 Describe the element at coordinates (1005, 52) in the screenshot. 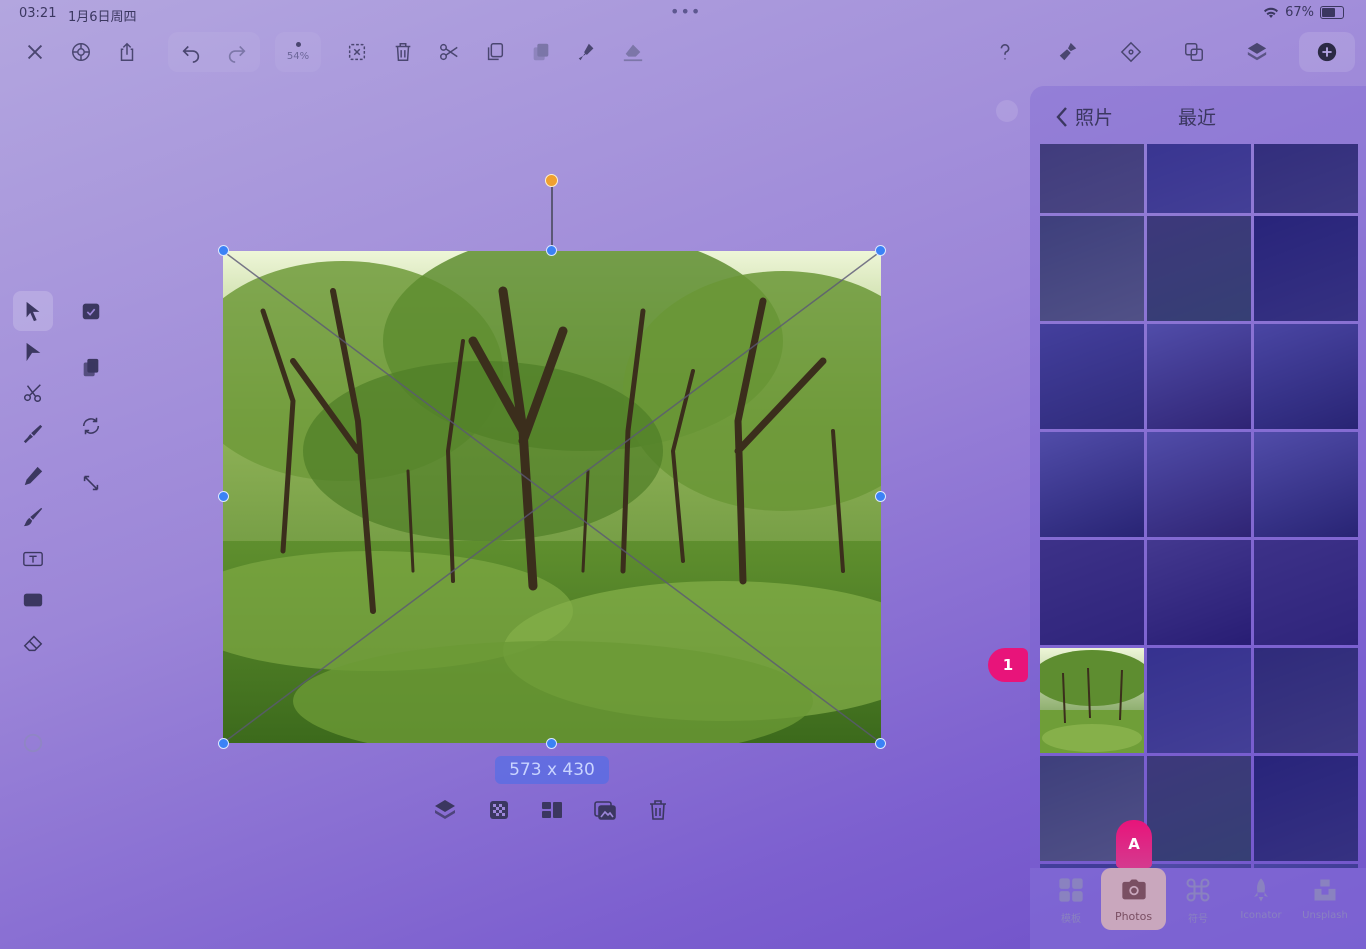

I see `help-icon` at that location.